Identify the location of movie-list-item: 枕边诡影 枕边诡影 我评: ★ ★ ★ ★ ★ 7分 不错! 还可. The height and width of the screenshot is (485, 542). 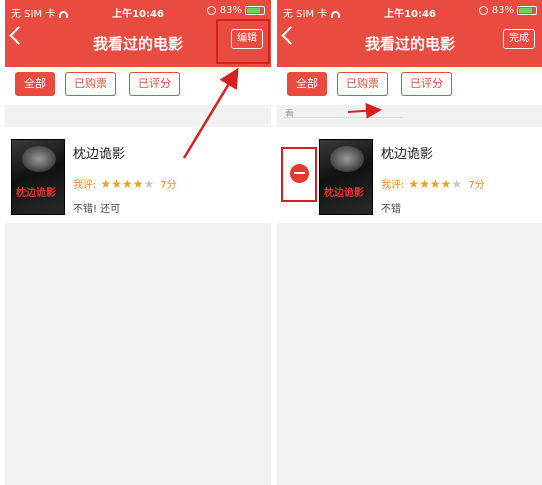
(138, 175).